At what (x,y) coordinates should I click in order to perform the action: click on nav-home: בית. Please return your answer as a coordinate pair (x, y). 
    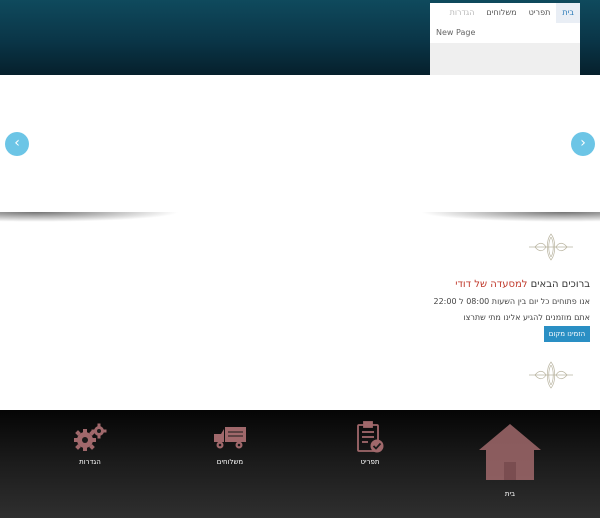
    Looking at the image, I should click on (510, 460).